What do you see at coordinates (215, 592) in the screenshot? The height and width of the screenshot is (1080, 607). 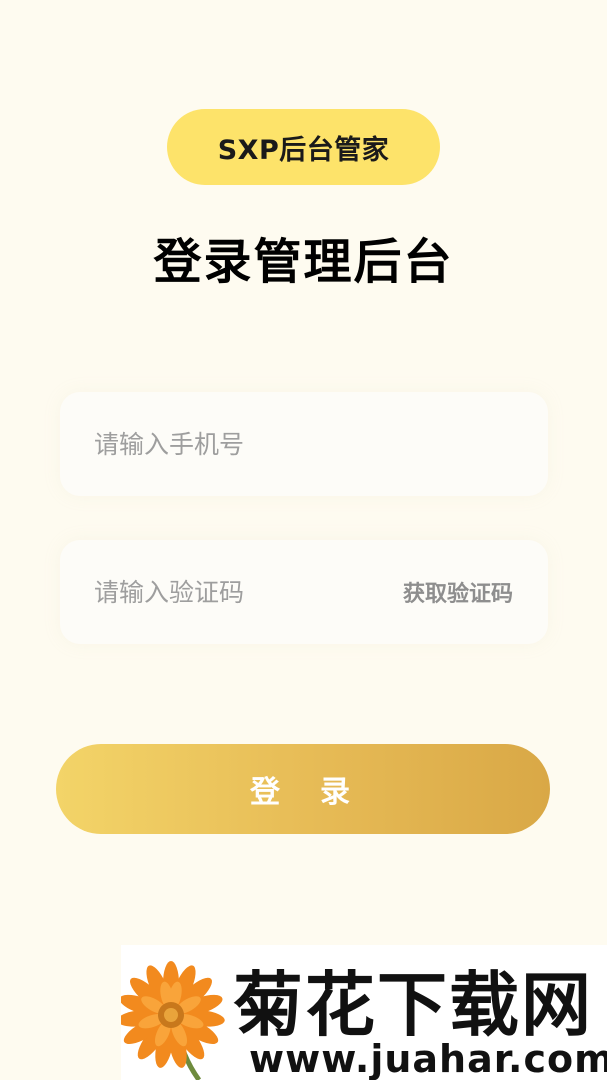 I see `verification-code-input` at bounding box center [215, 592].